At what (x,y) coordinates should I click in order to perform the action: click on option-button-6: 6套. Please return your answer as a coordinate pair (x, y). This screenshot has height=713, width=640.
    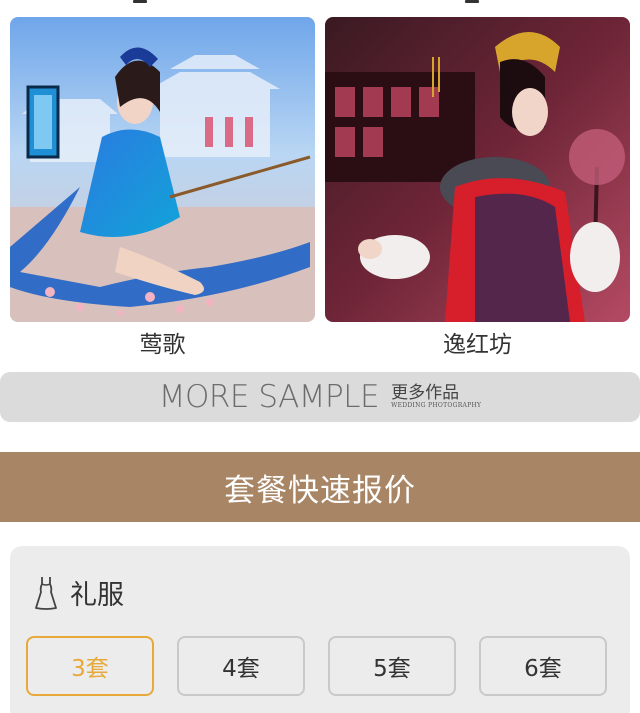
    Looking at the image, I should click on (543, 666).